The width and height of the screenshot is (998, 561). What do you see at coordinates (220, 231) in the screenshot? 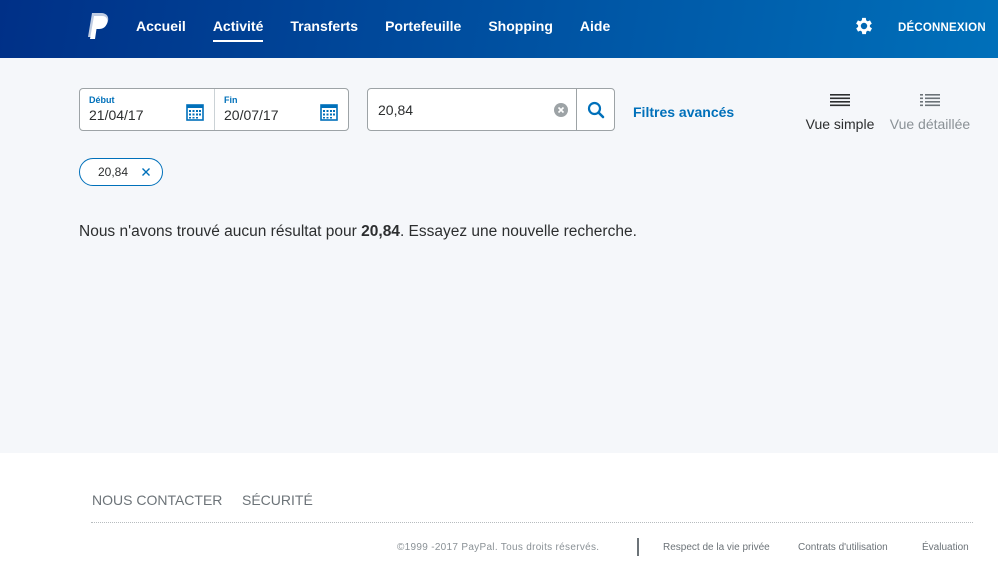
I see `no-result-prefix: Nous n'avons trouvé aucun résultat pour` at bounding box center [220, 231].